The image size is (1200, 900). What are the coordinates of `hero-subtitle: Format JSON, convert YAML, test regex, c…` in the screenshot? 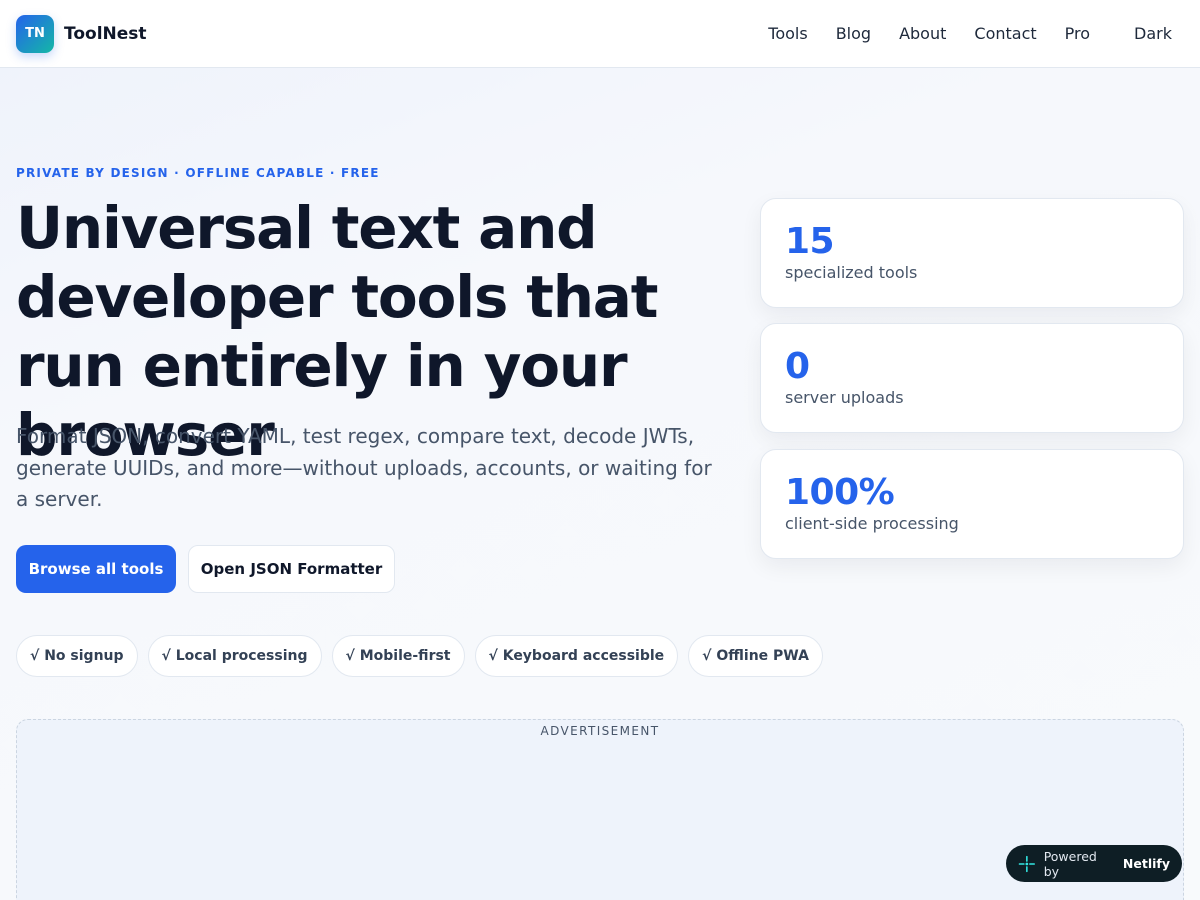 It's located at (364, 467).